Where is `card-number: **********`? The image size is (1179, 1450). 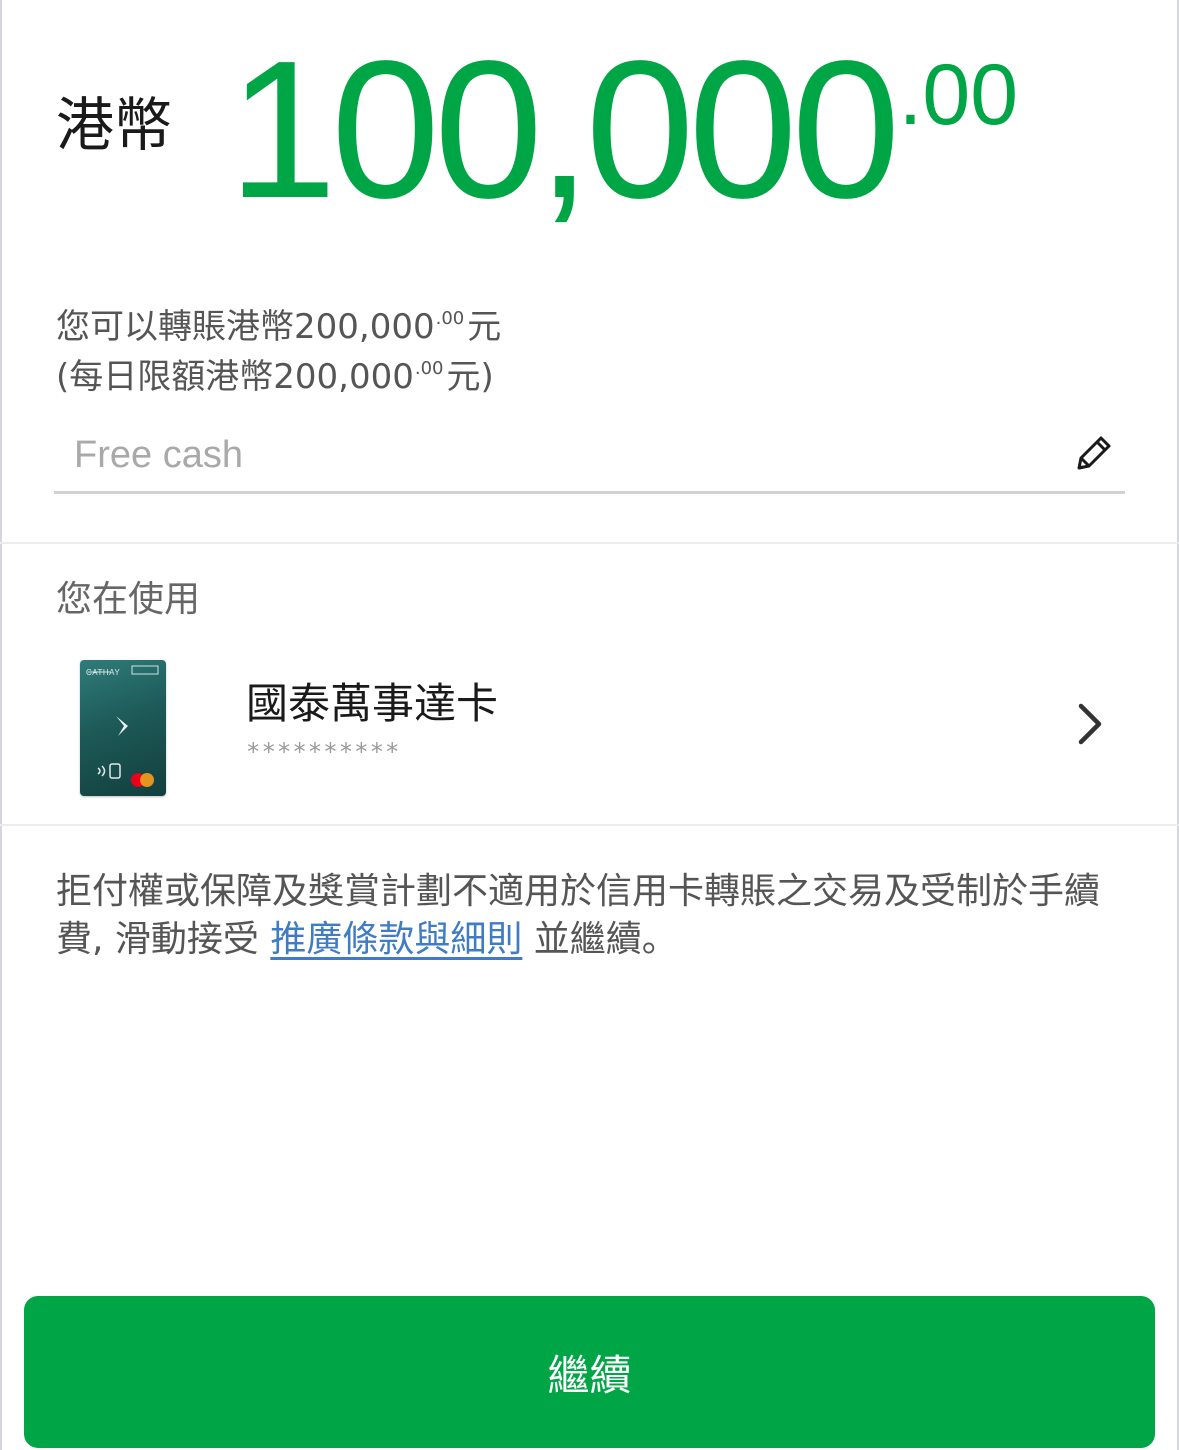 card-number: ********** is located at coordinates (323, 752).